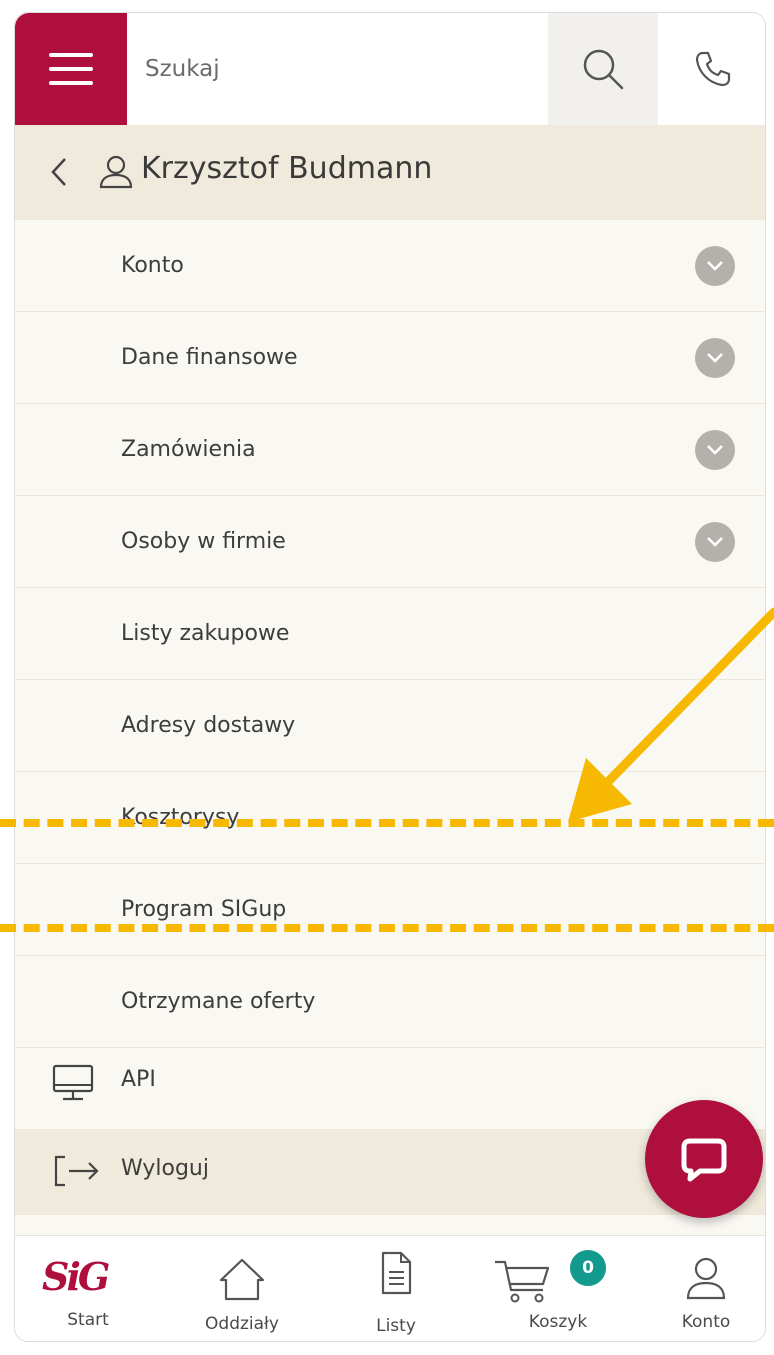 Image resolution: width=774 pixels, height=1355 pixels. I want to click on user-header: Krzysztof Budmann, so click(390, 172).